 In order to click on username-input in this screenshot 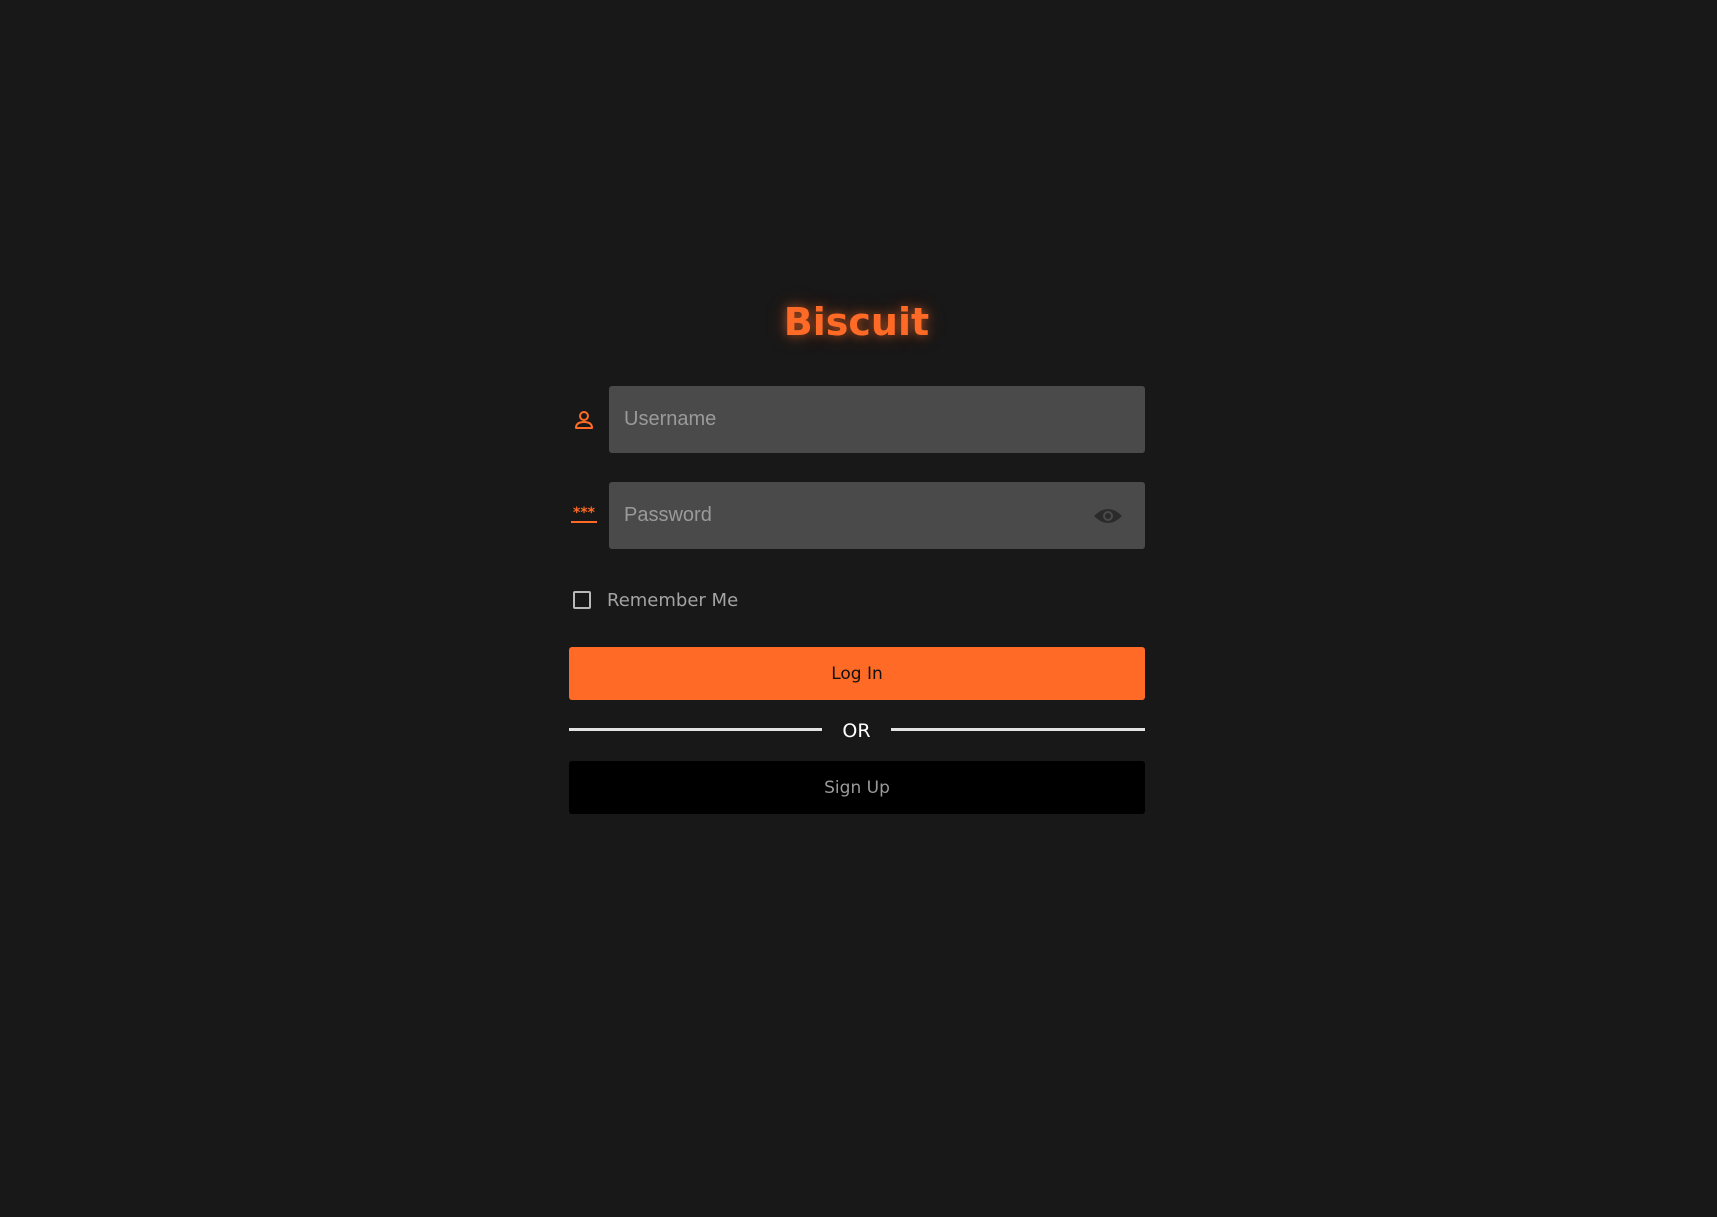, I will do `click(877, 419)`.